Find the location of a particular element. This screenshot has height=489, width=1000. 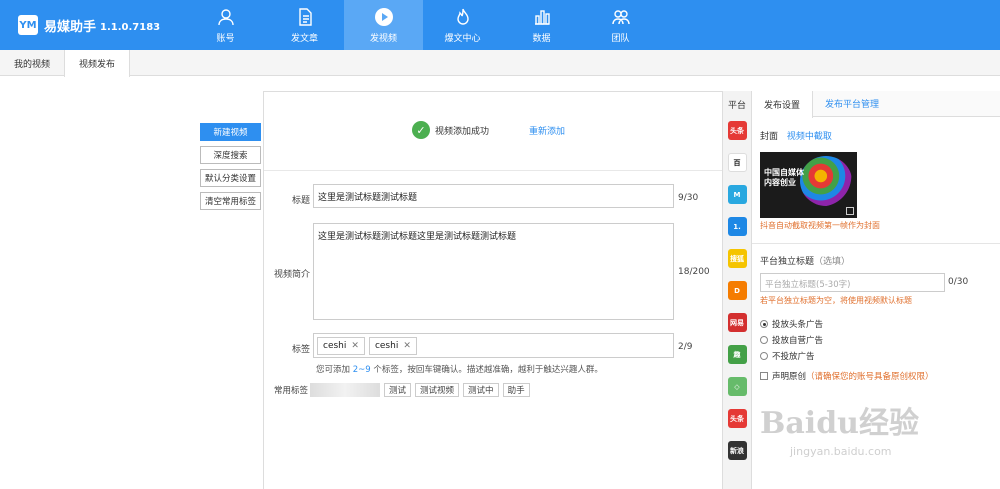

platform-icon: 百 is located at coordinates (737, 162).